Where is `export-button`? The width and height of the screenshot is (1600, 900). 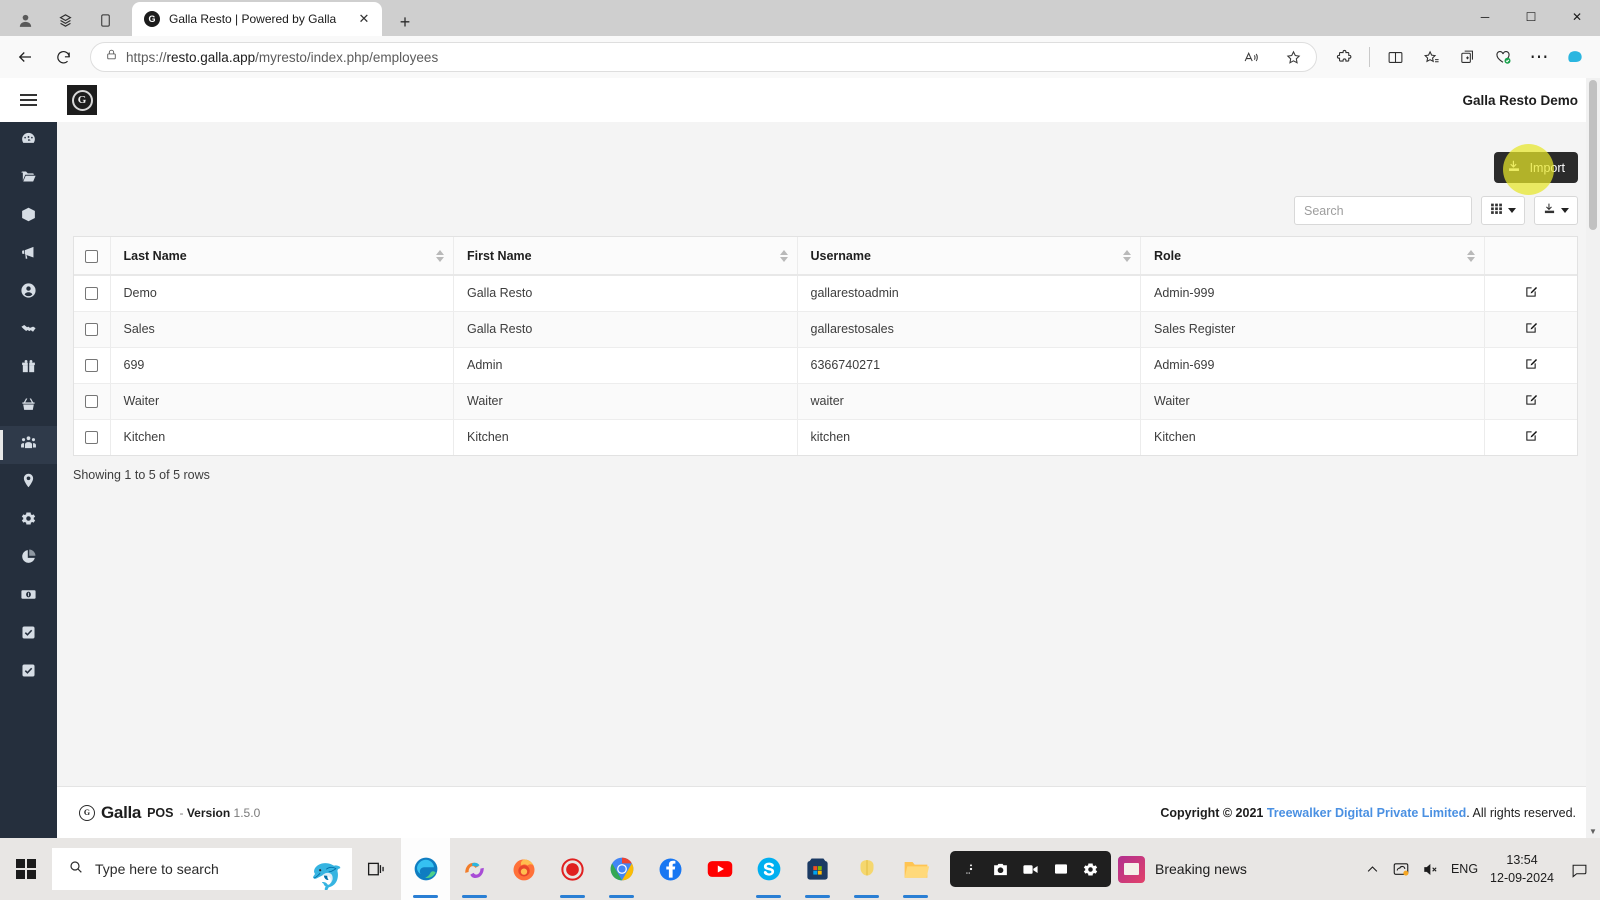
export-button is located at coordinates (1556, 210).